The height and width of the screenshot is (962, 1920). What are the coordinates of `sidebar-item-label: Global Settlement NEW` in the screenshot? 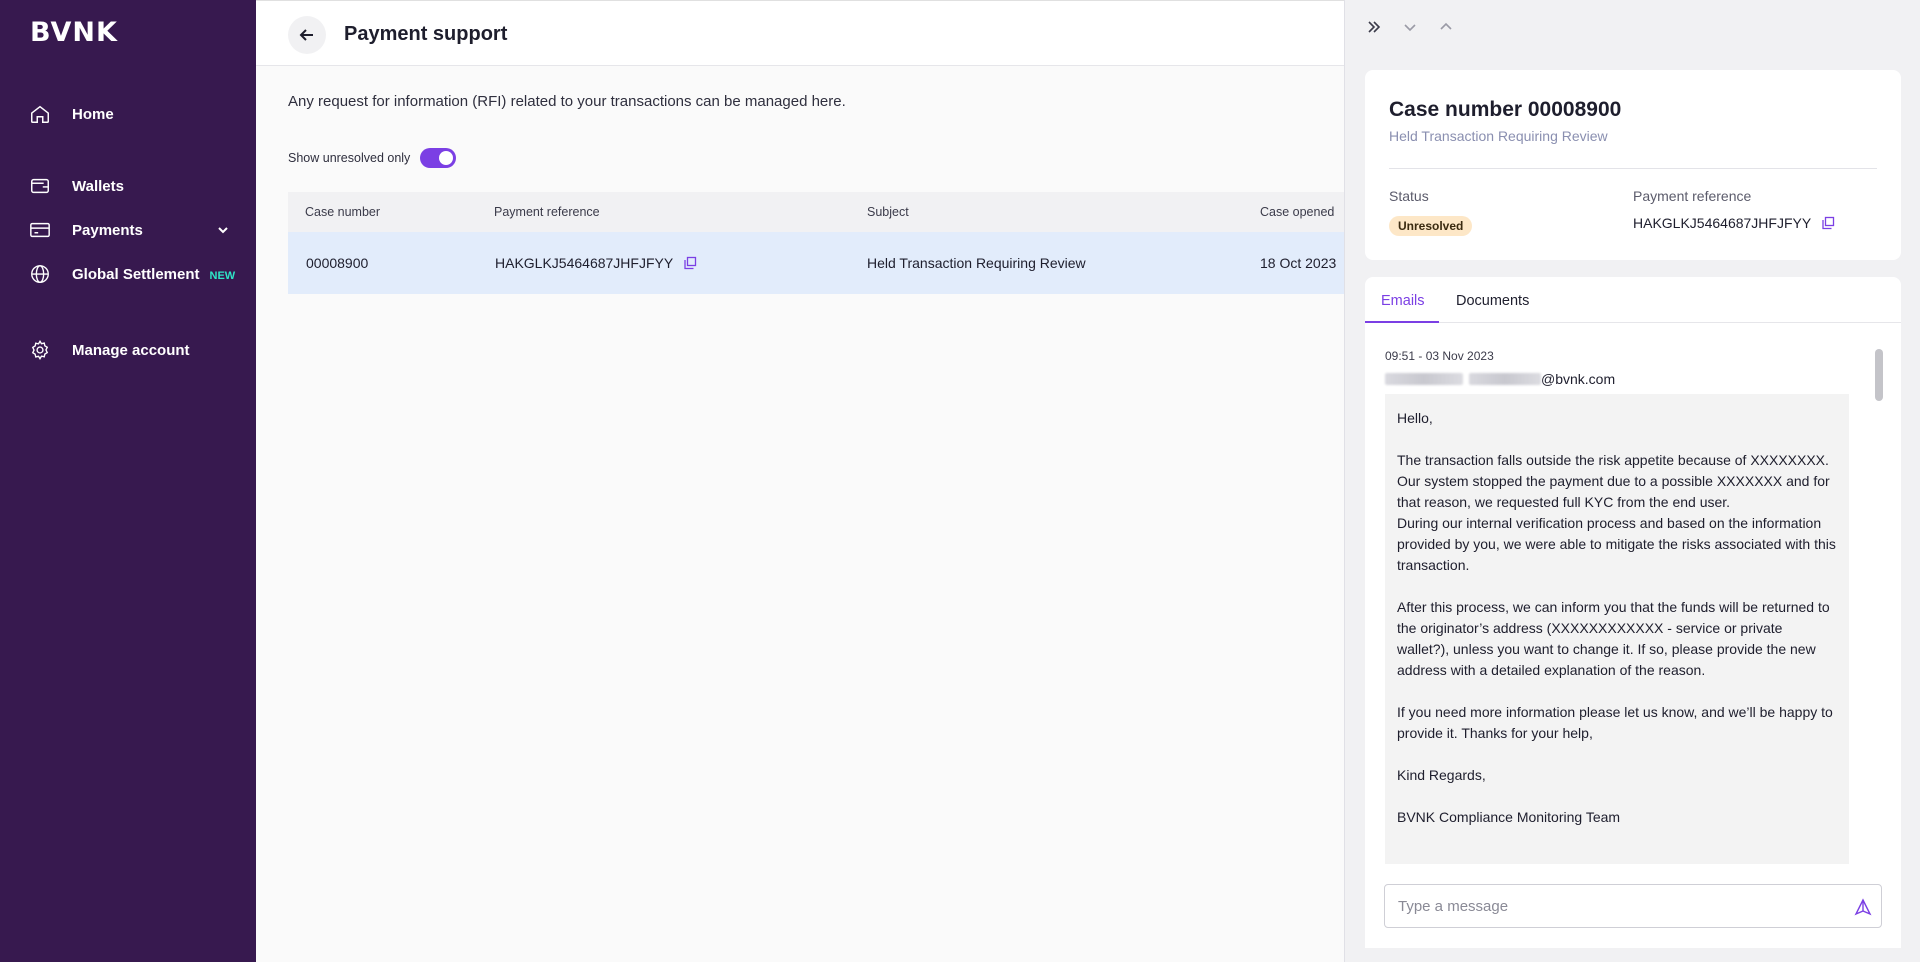 It's located at (153, 274).